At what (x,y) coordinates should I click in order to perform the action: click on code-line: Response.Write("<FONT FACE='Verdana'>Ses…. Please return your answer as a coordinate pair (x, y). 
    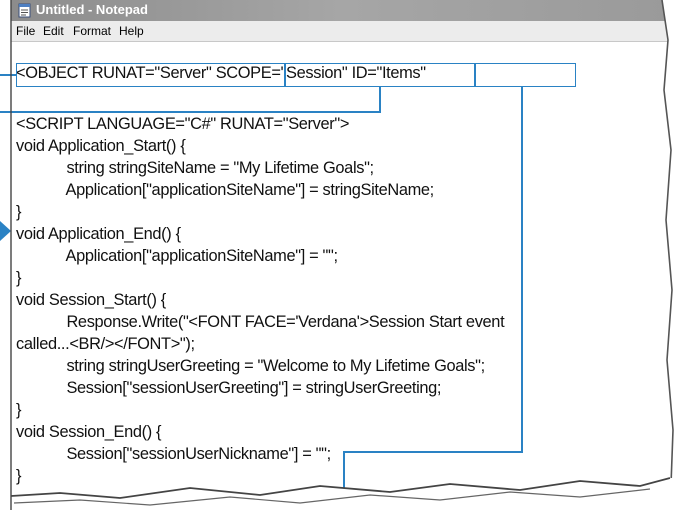
    Looking at the image, I should click on (260, 322).